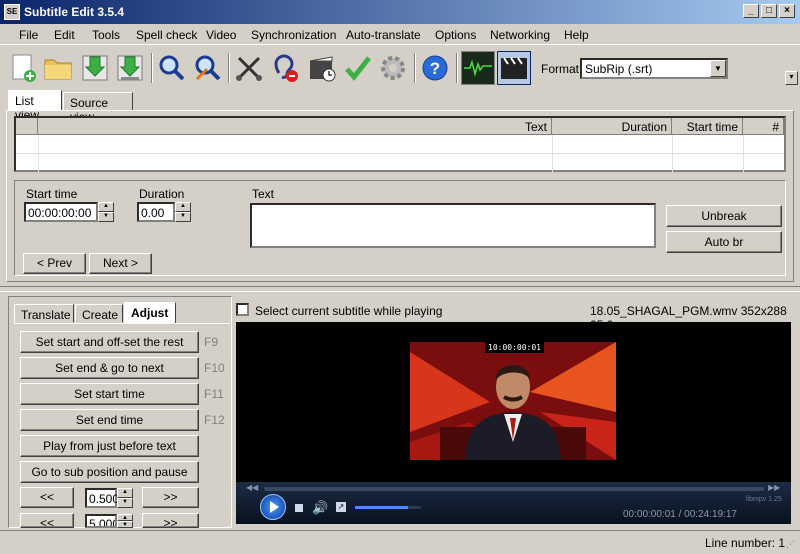 The image size is (800, 554). I want to click on seek-back-icon: ◀◀, so click(252, 487).